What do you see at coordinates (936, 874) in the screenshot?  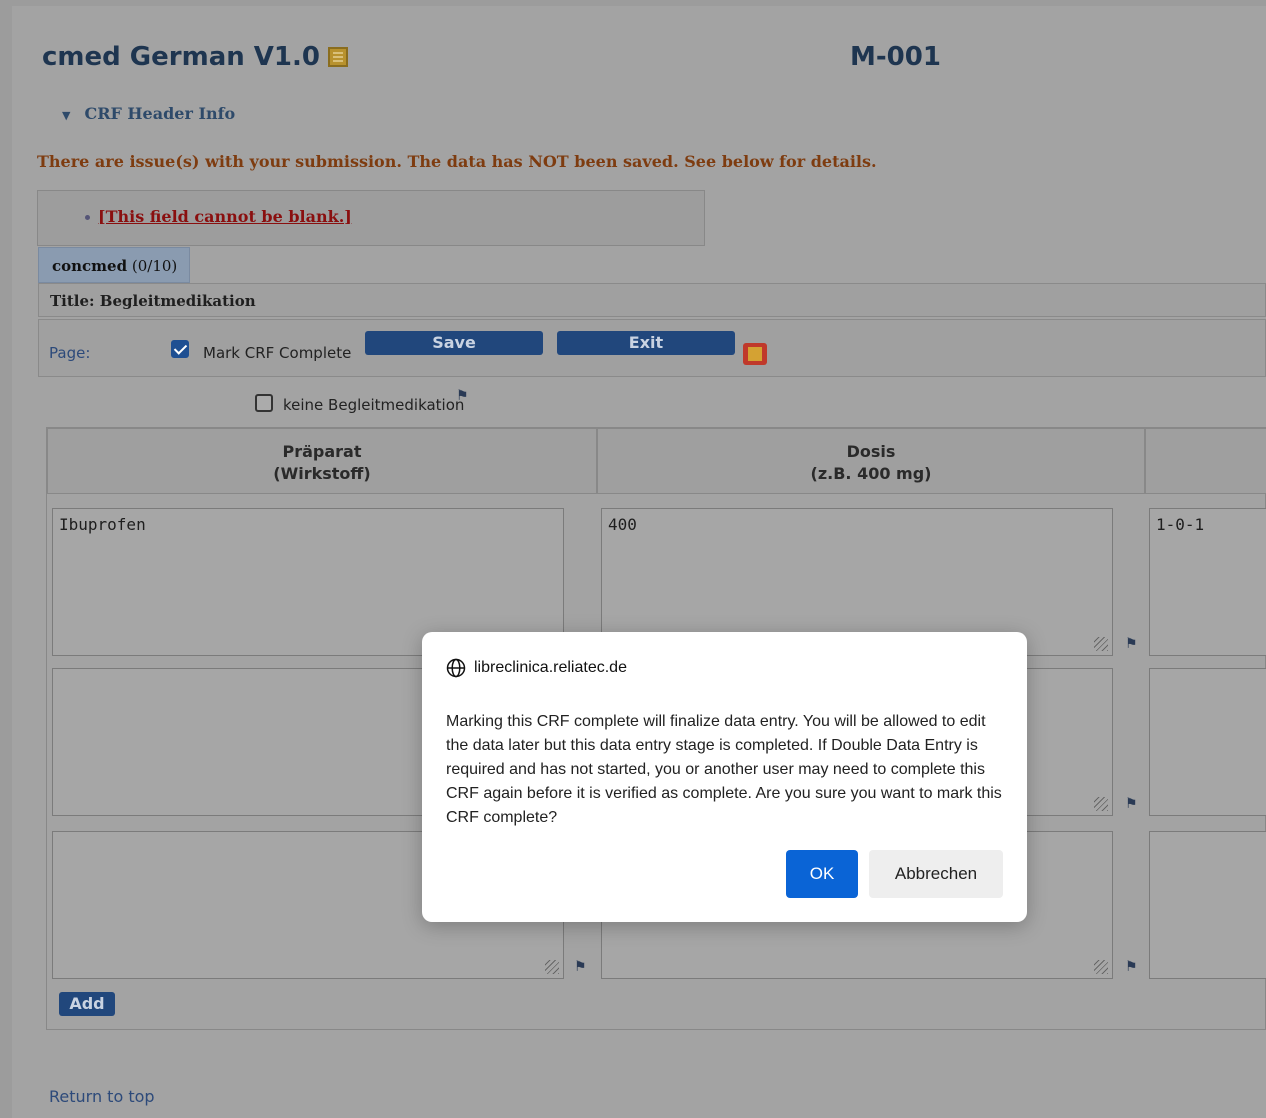 I see `cancel-button: Abbrechen` at bounding box center [936, 874].